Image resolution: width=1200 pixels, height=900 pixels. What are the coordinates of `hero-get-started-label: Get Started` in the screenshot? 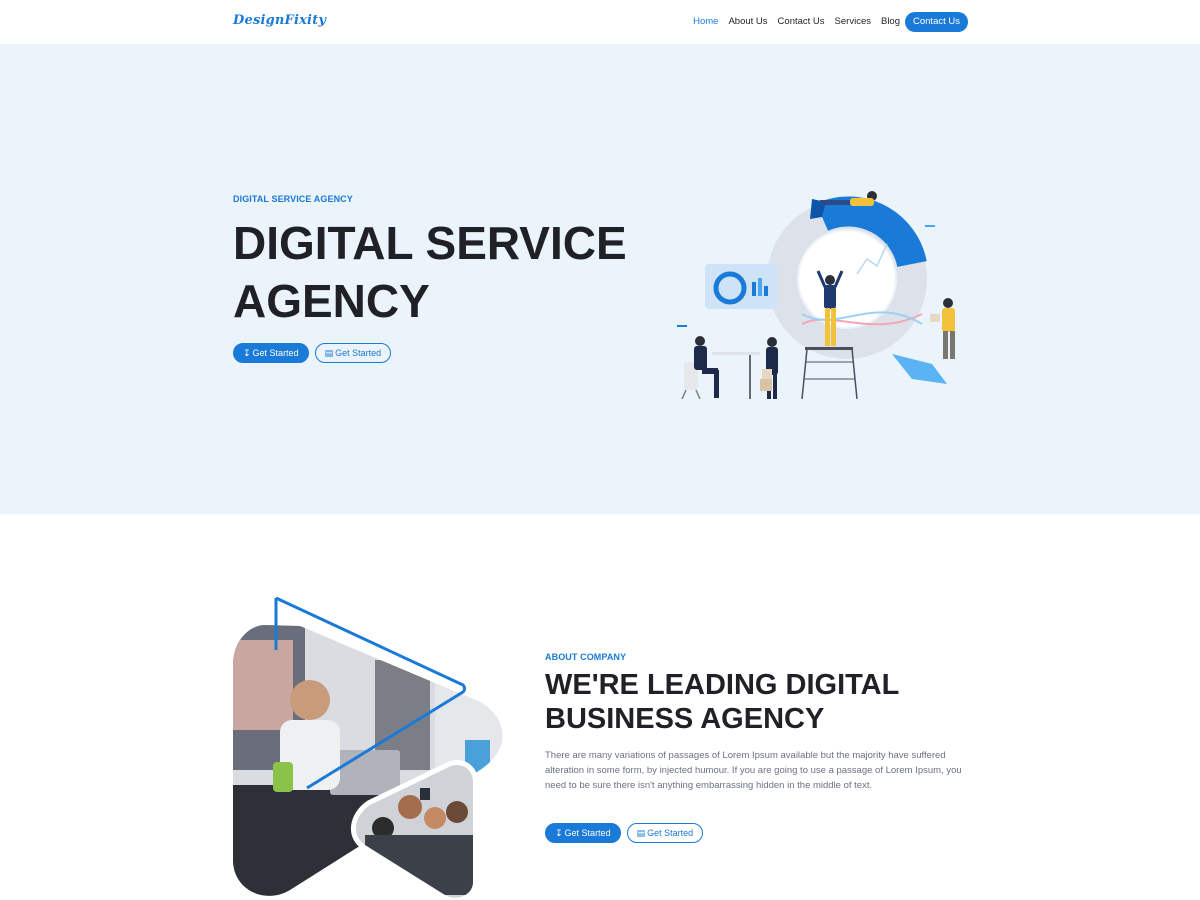 It's located at (275, 353).